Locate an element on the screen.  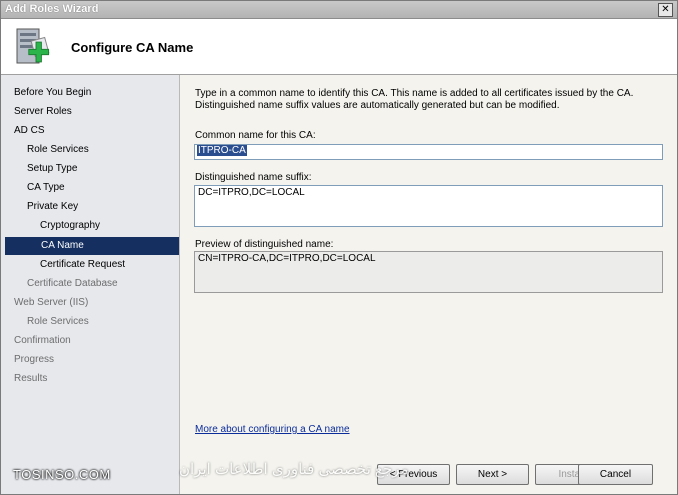
dn-preview-field: CN=ITPRO-CA,DC=ITPRO,DC=LOCAL is located at coordinates (428, 272).